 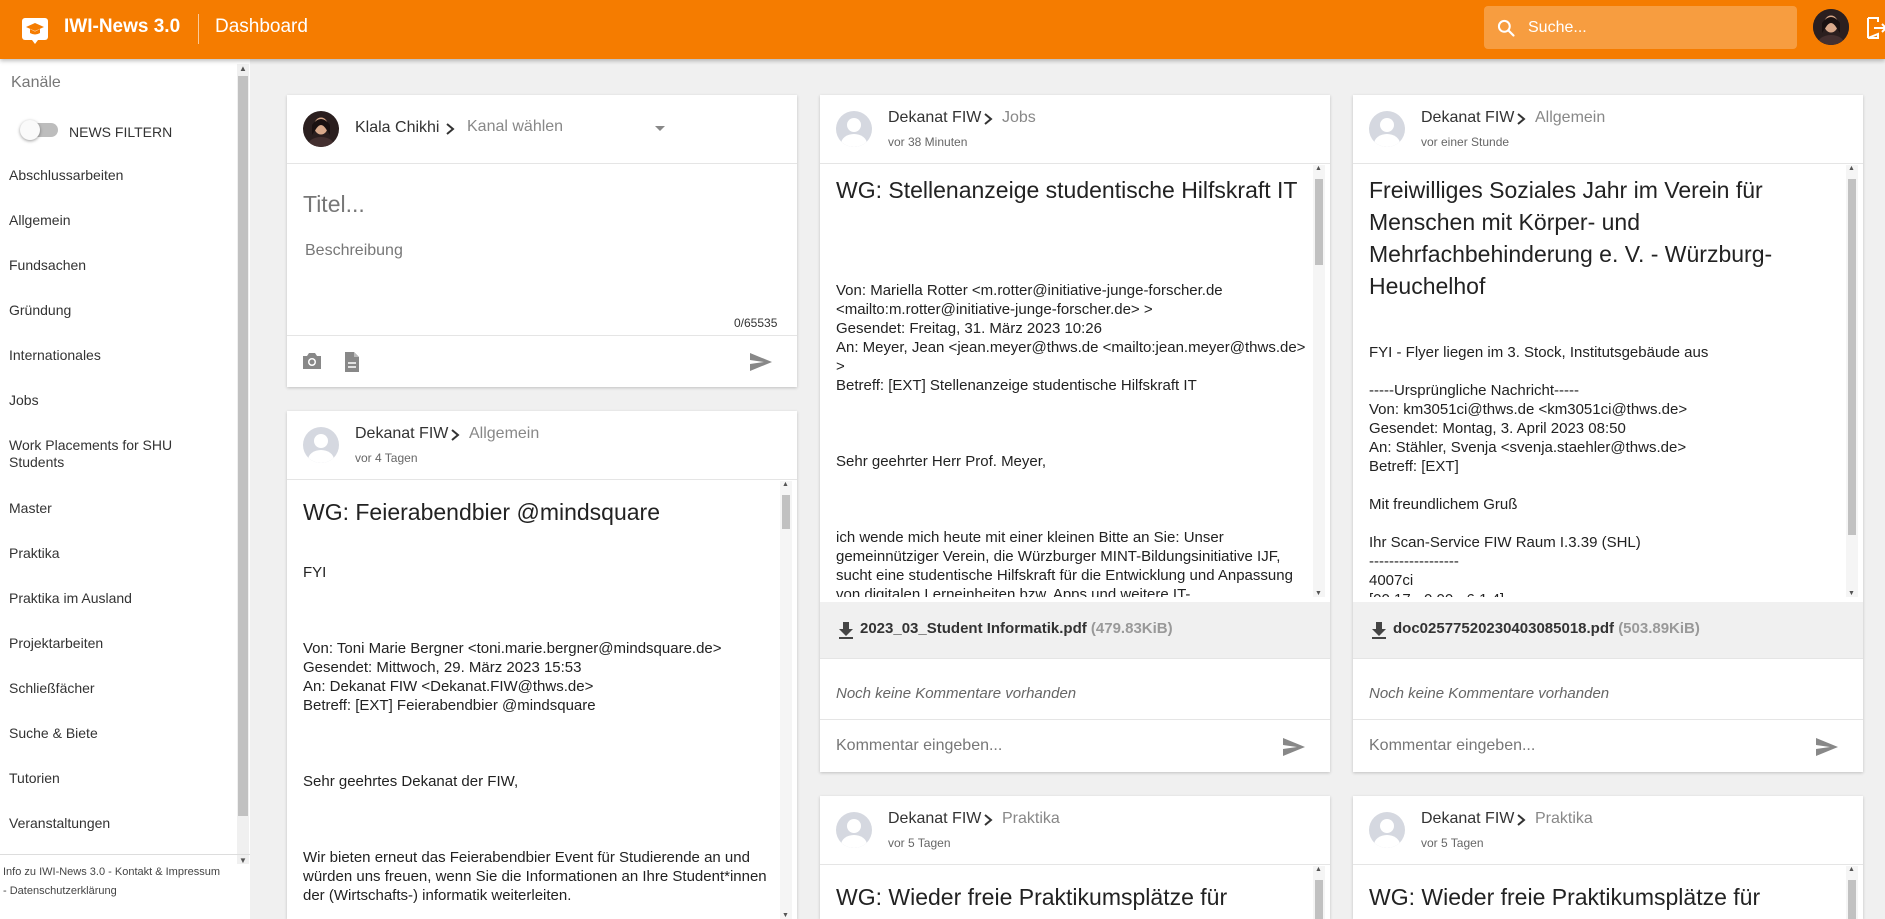 What do you see at coordinates (121, 643) in the screenshot?
I see `sidebar-item-projektarbeiten: Projektarbeiten` at bounding box center [121, 643].